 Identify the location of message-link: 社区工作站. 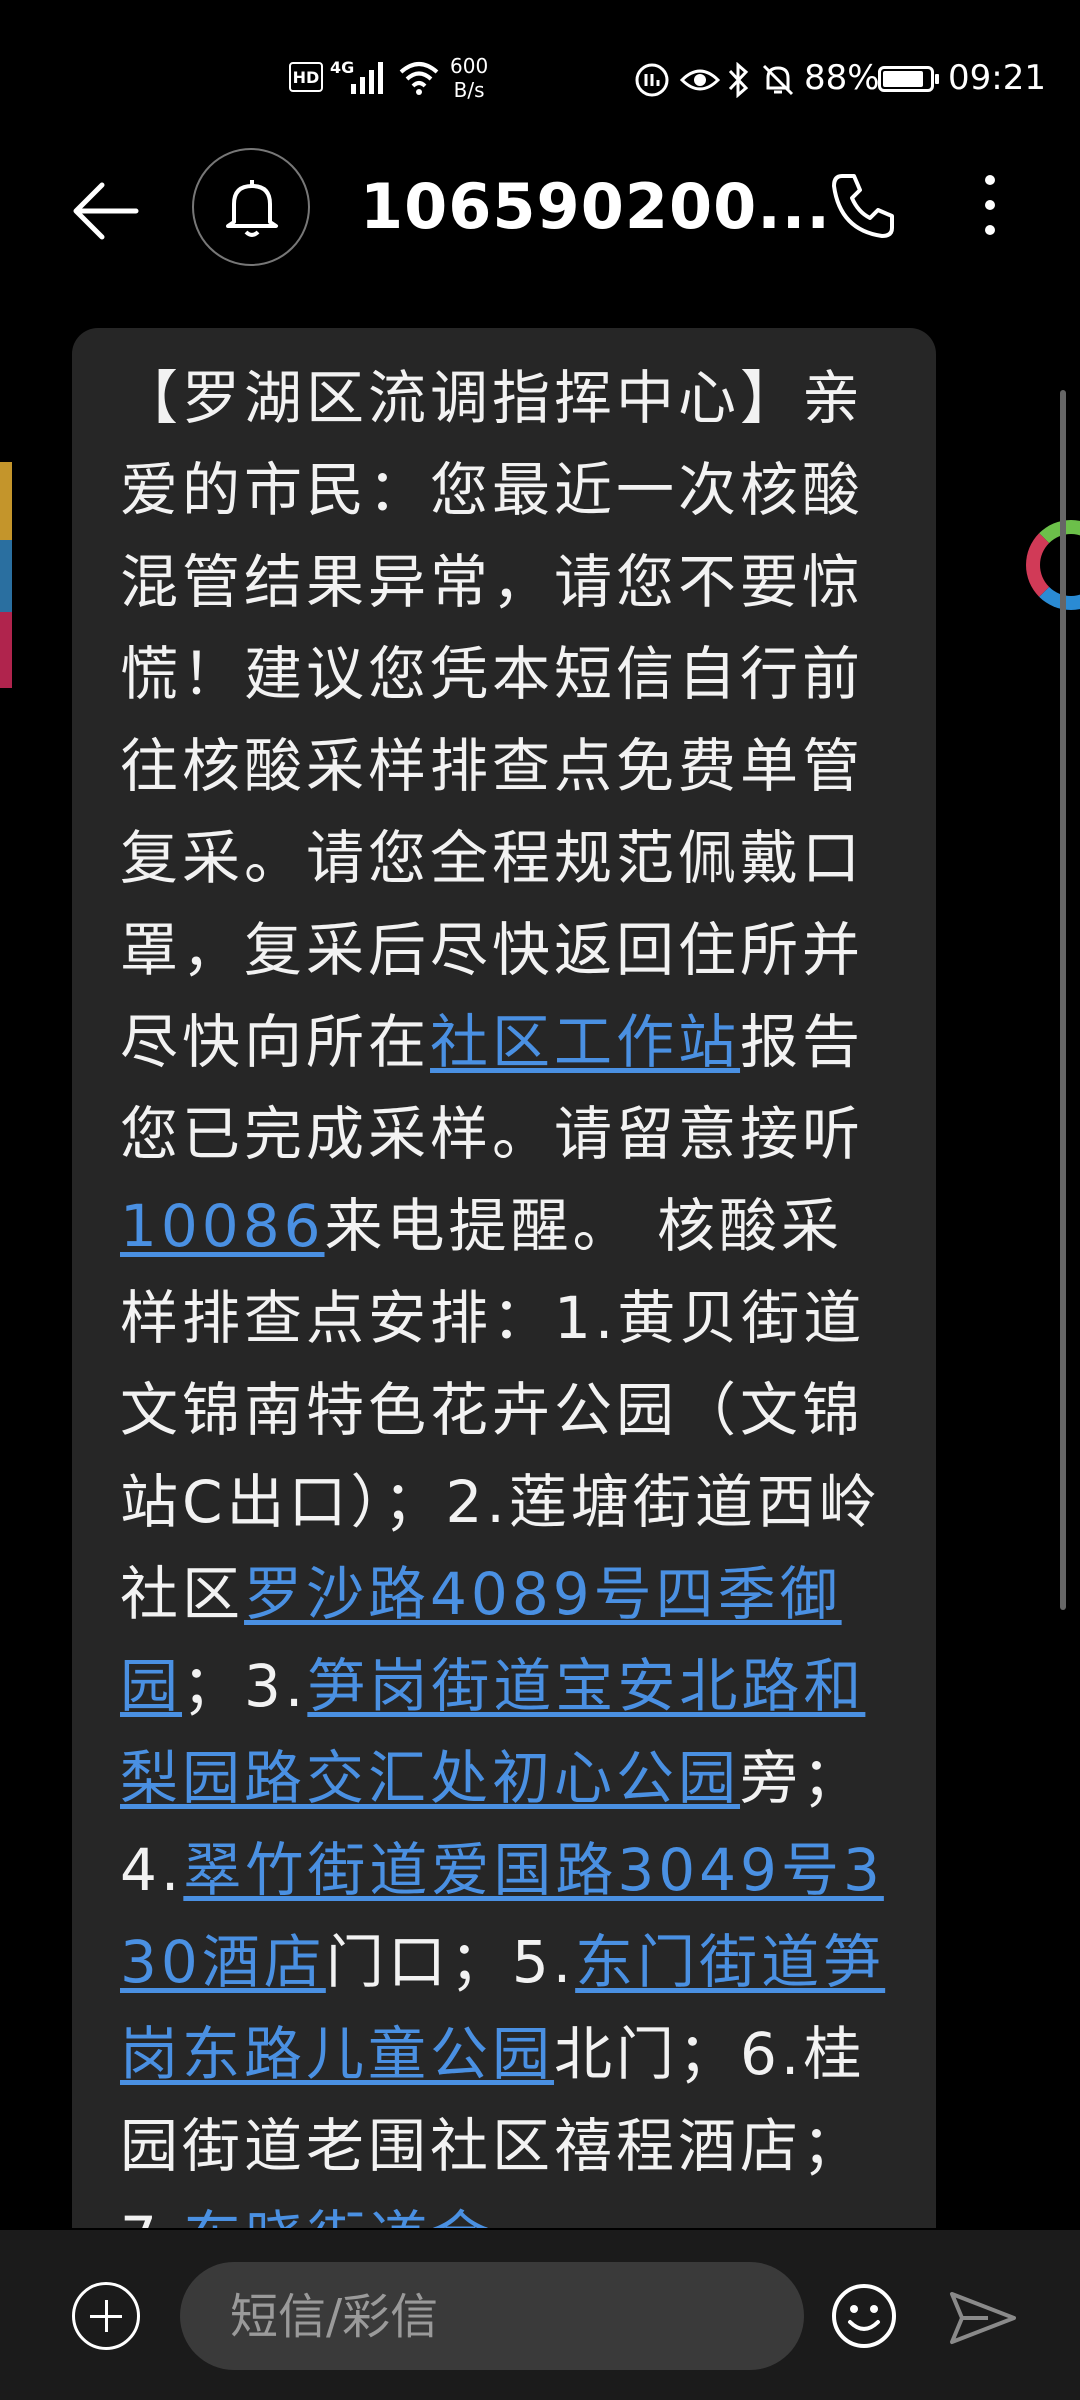
(585, 1042).